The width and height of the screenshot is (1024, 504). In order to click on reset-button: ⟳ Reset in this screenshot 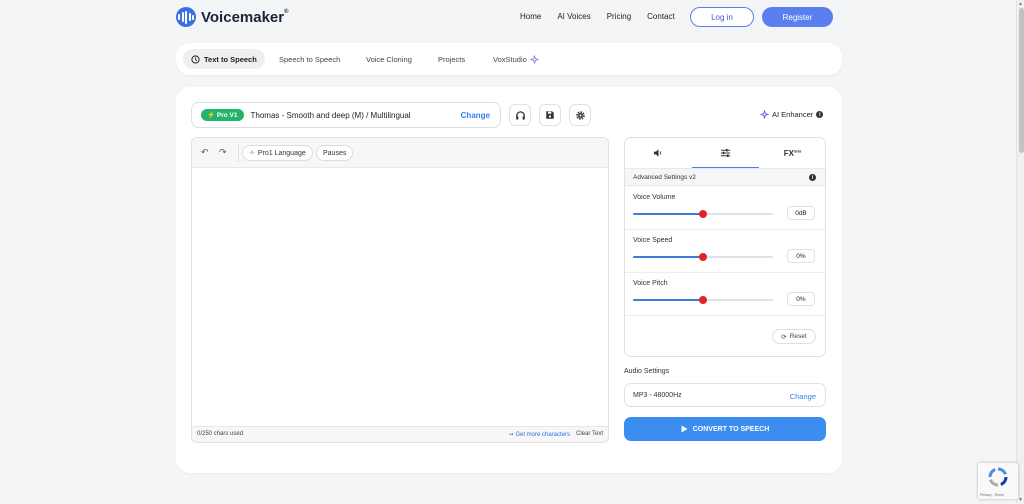, I will do `click(794, 336)`.